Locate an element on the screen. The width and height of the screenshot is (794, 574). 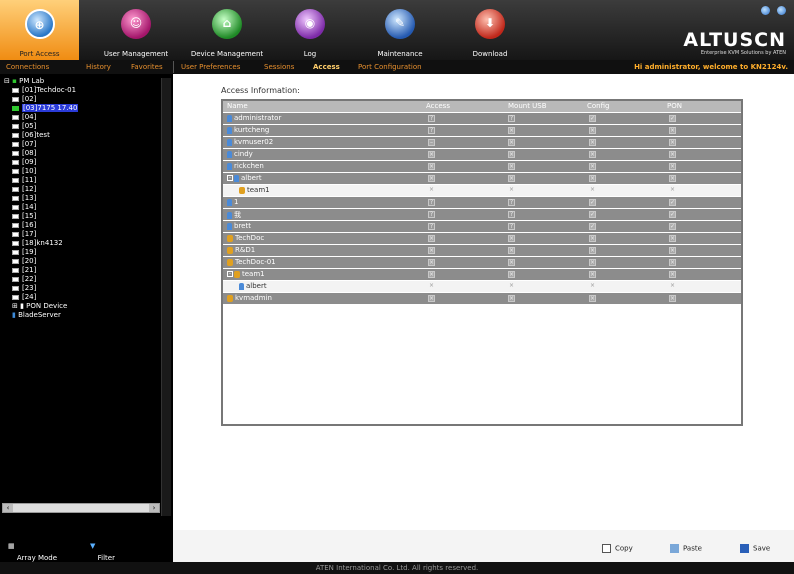
subtab-sessions: Sessions is located at coordinates (279, 67).